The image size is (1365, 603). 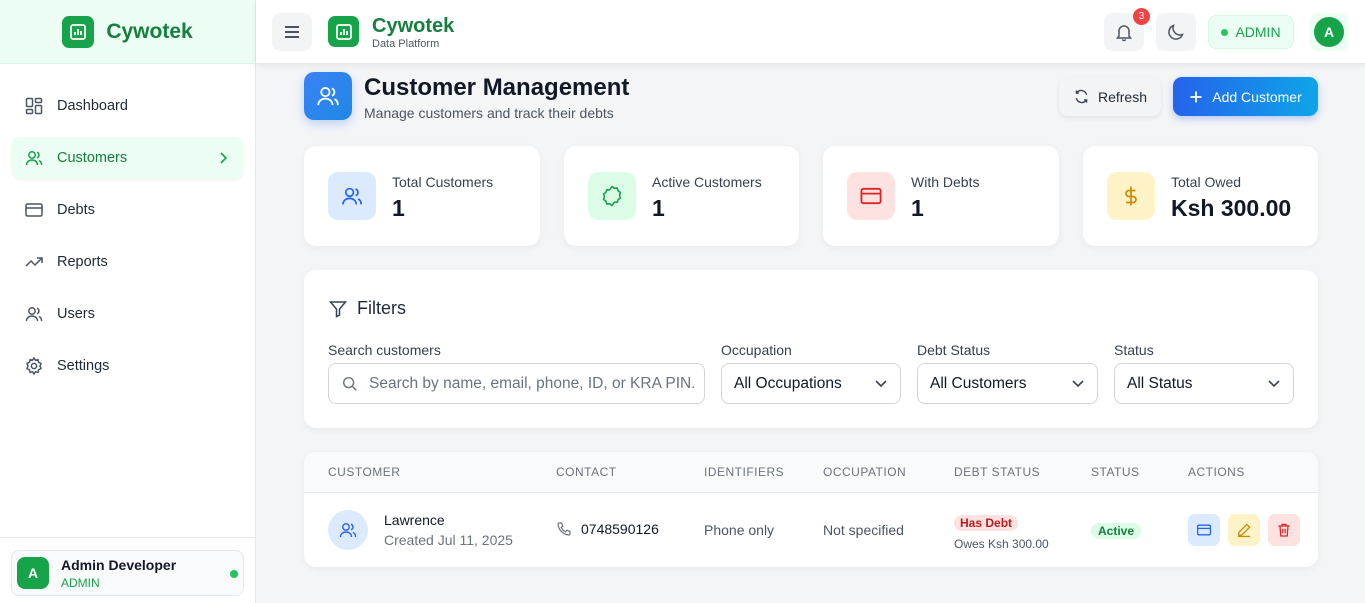 I want to click on page-subtitle: Manage customers and track their debts, so click(x=489, y=113).